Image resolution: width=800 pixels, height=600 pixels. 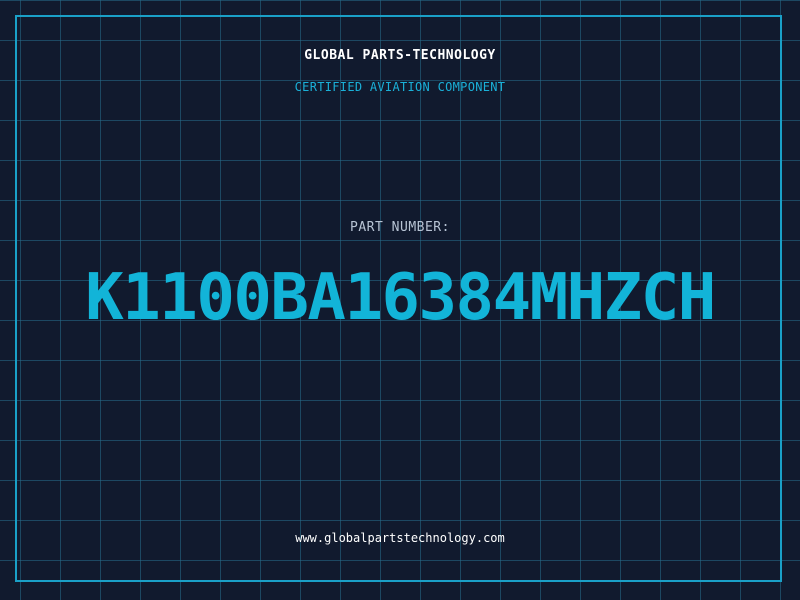 What do you see at coordinates (400, 87) in the screenshot?
I see `certification-subtitle: CERTIFIED AVIATION COMPONENT` at bounding box center [400, 87].